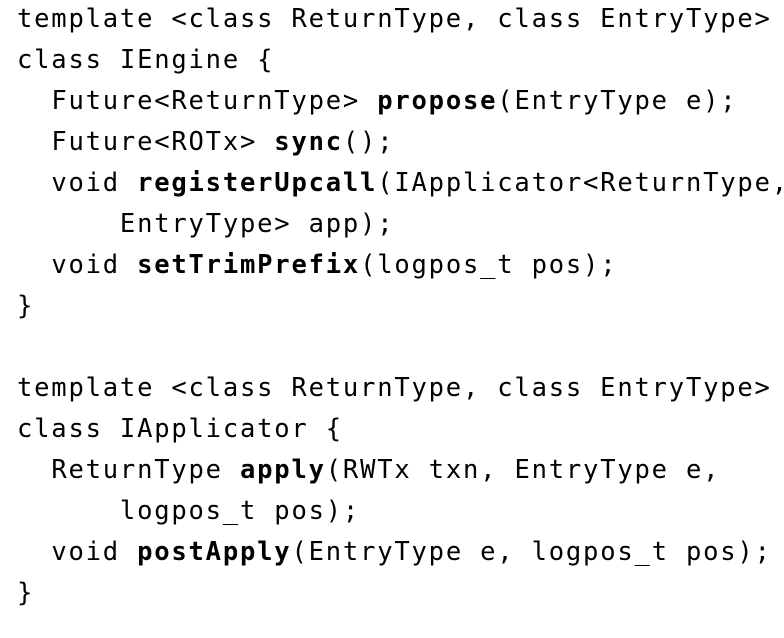 This screenshot has width=784, height=638. I want to click on code-text: Future<ReturnType>, so click(214, 101).